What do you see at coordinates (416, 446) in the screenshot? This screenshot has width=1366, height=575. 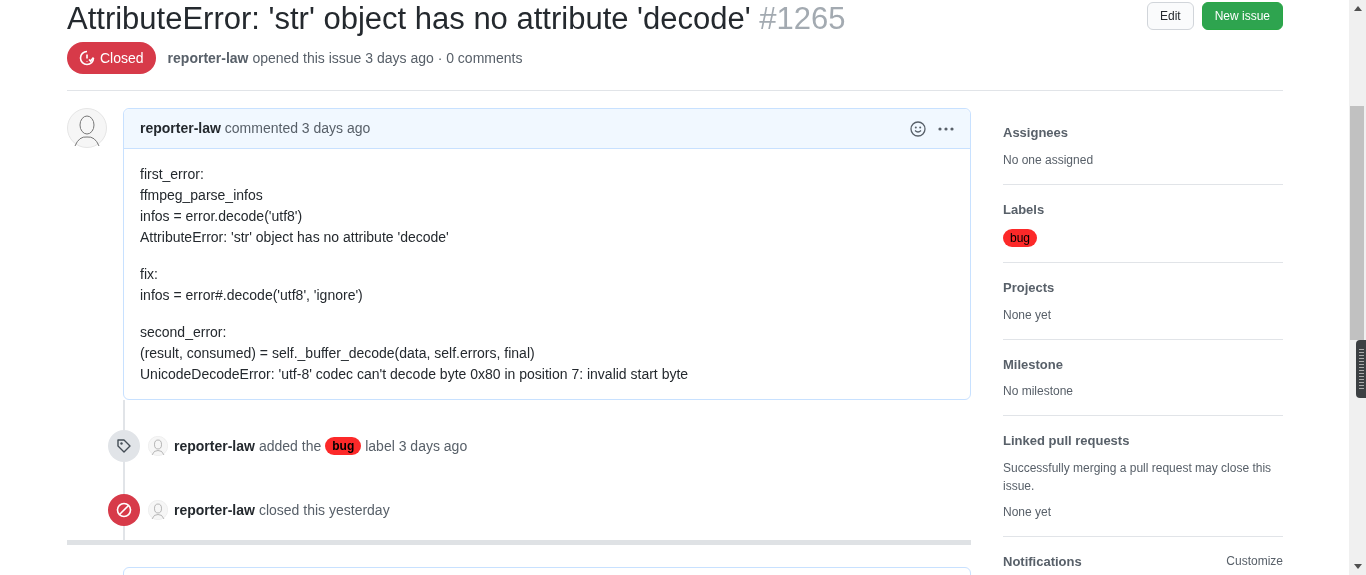 I see `event-text: label 3 days ago` at bounding box center [416, 446].